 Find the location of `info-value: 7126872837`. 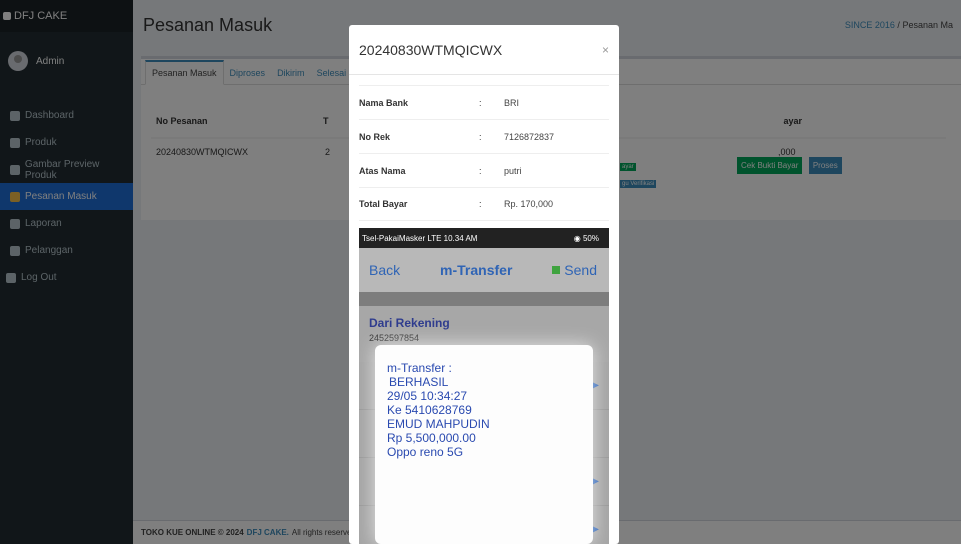

info-value: 7126872837 is located at coordinates (529, 136).